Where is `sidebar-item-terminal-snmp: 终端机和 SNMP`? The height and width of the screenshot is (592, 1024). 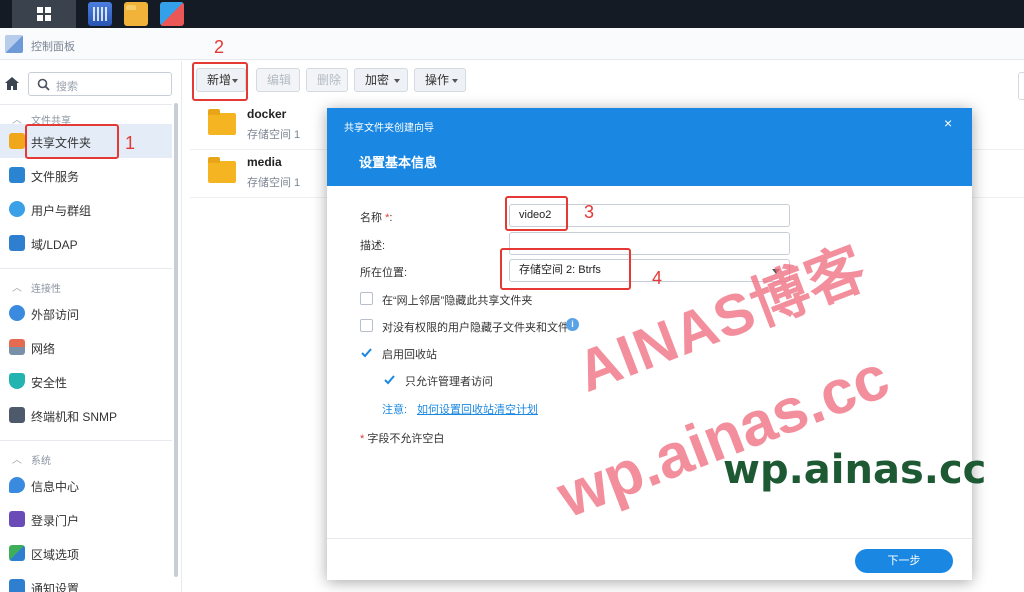
sidebar-item-terminal-snmp: 终端机和 SNMP is located at coordinates (86, 415).